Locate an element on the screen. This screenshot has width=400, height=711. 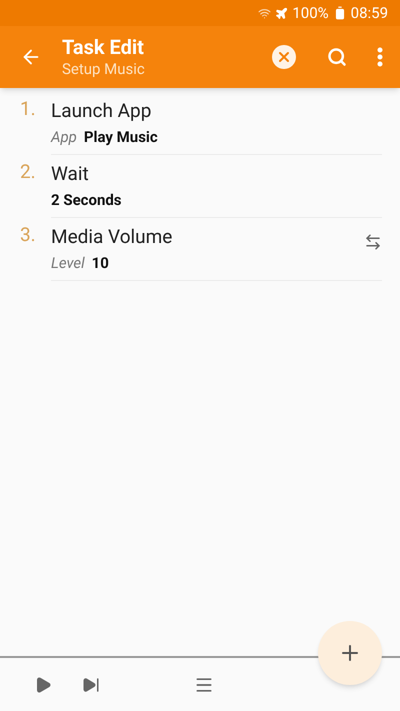
action-number: 1. is located at coordinates (28, 109).